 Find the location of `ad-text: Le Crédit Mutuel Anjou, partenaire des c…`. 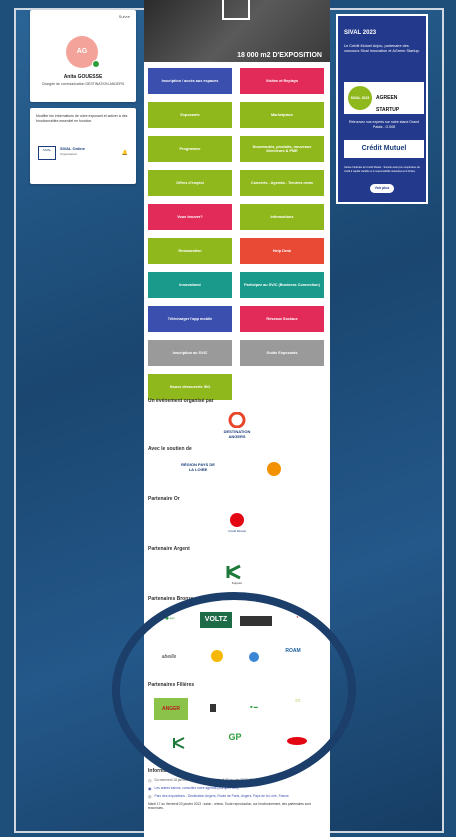

ad-text: Le Crédit Mutuel Anjou, partenaire des c… is located at coordinates (382, 48).